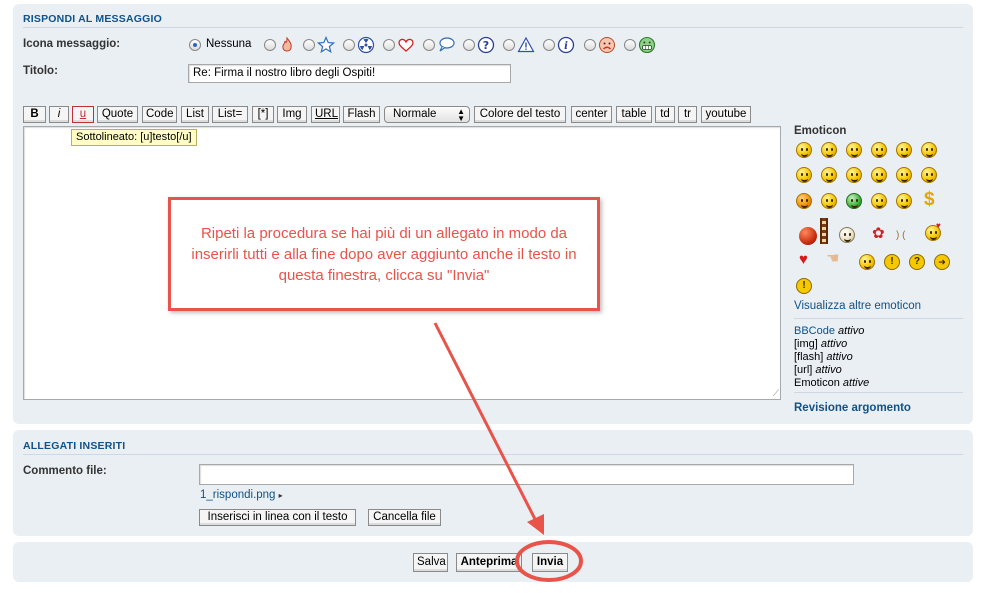 The image size is (985, 593). What do you see at coordinates (804, 201) in the screenshot?
I see `emoticon-evil` at bounding box center [804, 201].